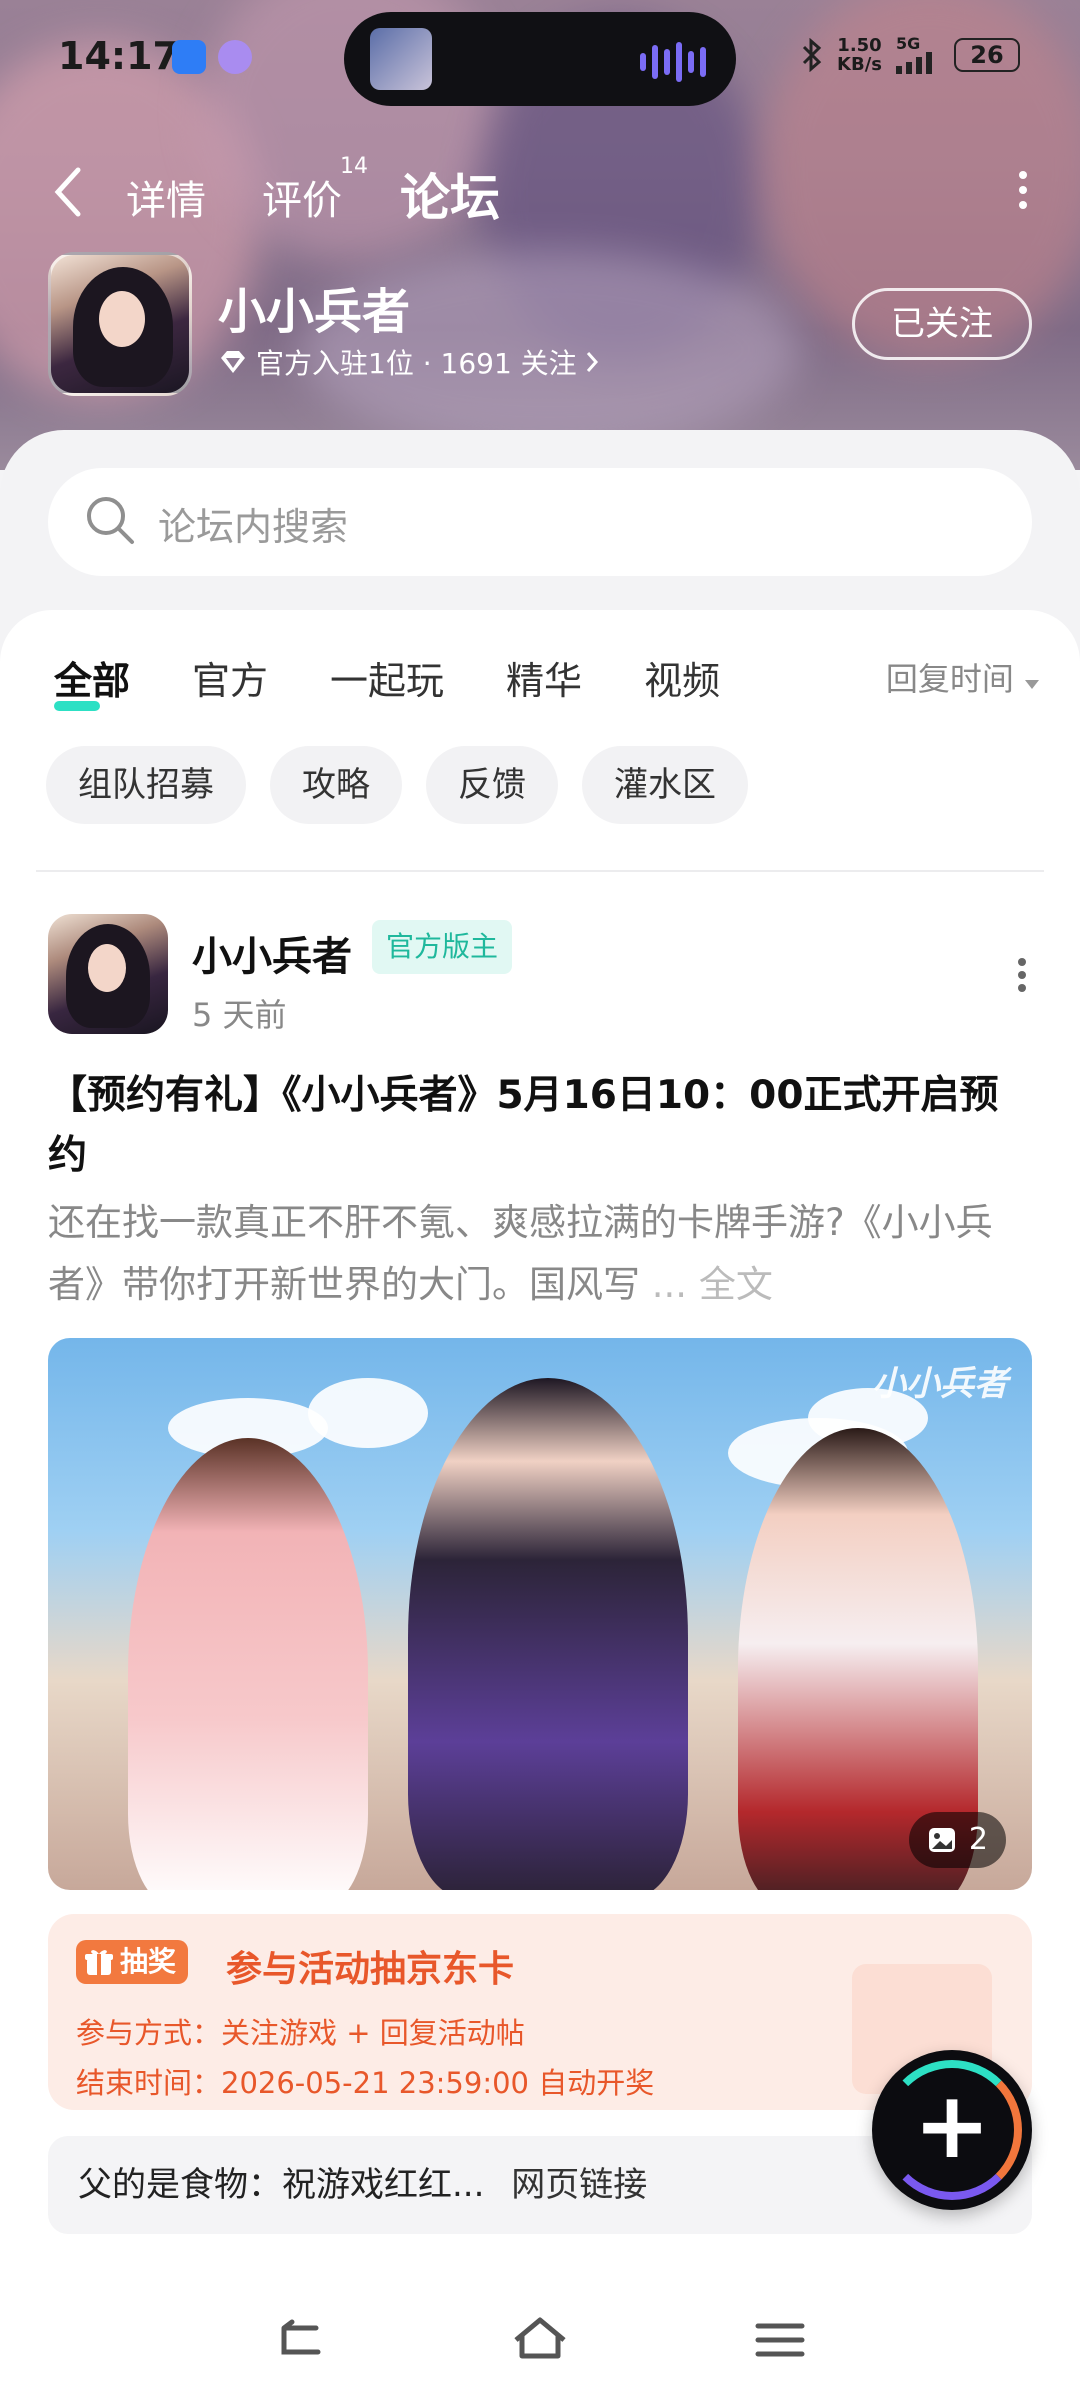 The height and width of the screenshot is (2400, 1080). Describe the element at coordinates (300, 2033) in the screenshot. I see `promo-method: 参与方式：关注游戏 + 回复活动帖` at that location.